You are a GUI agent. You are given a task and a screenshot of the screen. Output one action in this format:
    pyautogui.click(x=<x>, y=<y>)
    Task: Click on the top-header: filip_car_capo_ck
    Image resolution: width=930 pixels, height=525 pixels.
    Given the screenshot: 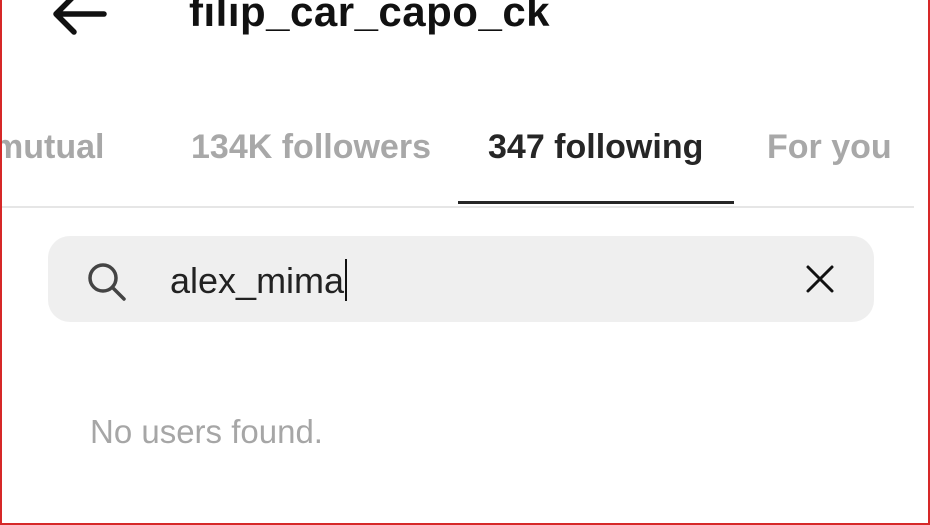 What is the action you would take?
    pyautogui.click(x=465, y=23)
    